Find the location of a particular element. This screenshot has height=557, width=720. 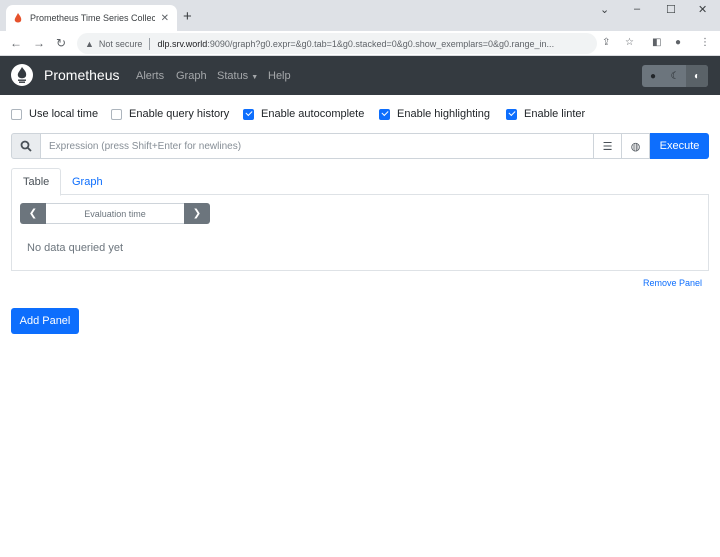

option-enable-highlighting: Enable highlighting is located at coordinates (434, 114).